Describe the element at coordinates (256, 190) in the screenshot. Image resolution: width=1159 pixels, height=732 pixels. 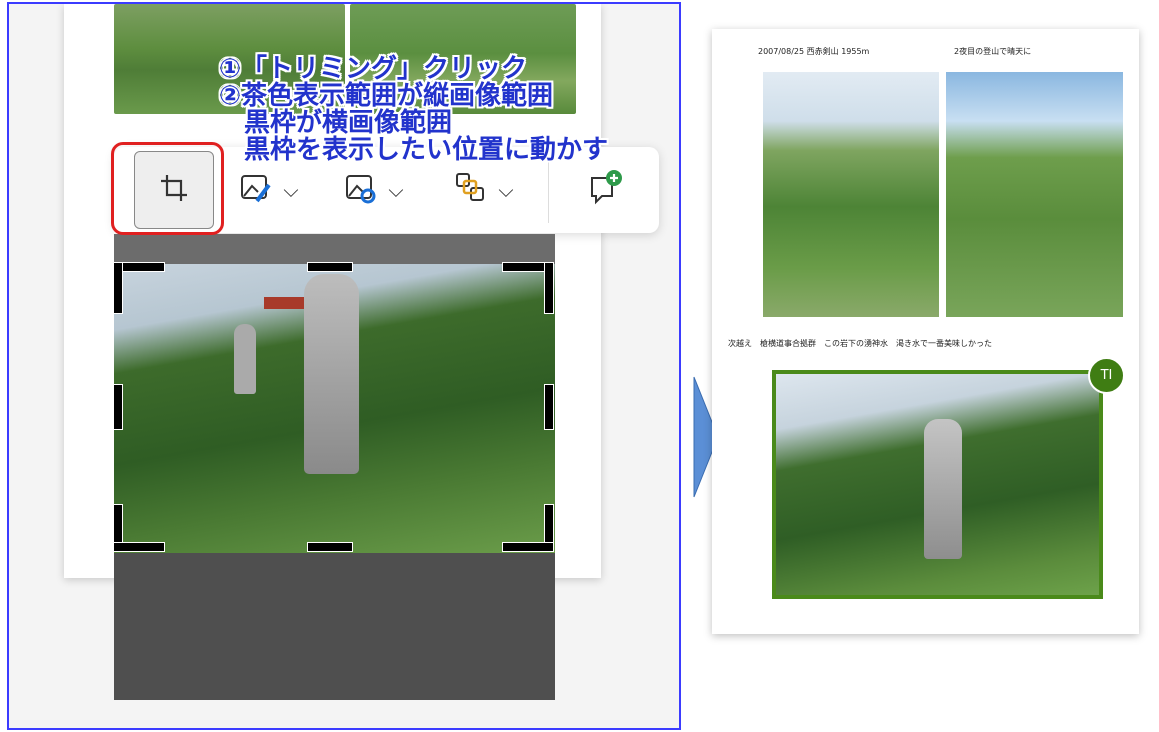
I see `image-brush-icon` at that location.